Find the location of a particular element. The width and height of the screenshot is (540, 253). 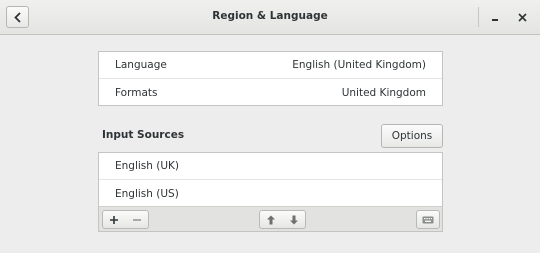

input-sources-toolbar is located at coordinates (270, 219).